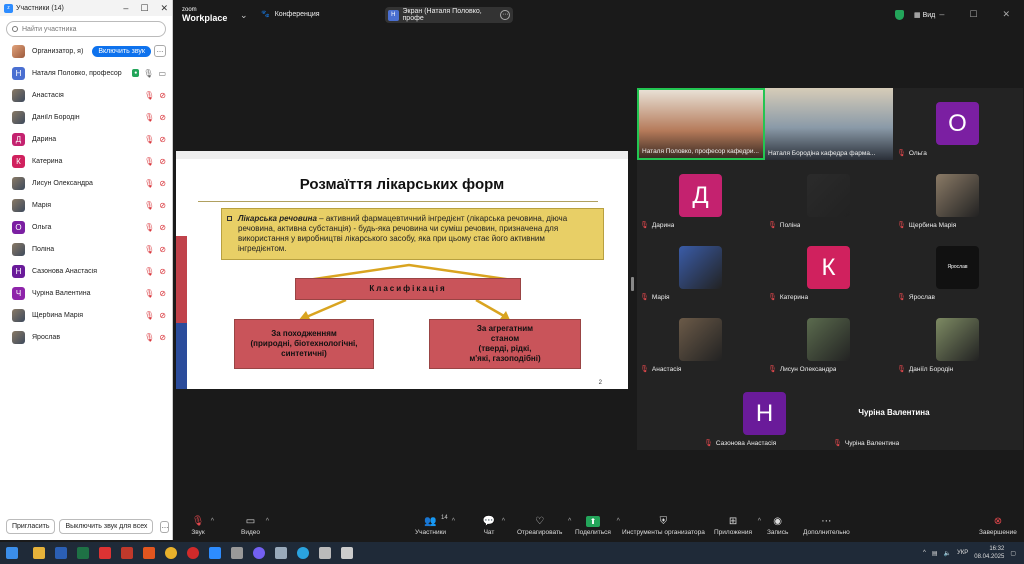 Image resolution: width=1024 pixels, height=564 pixels. Describe the element at coordinates (663, 526) in the screenshot. I see `host-tools-button: ⛨ Инструменты организатора` at that location.